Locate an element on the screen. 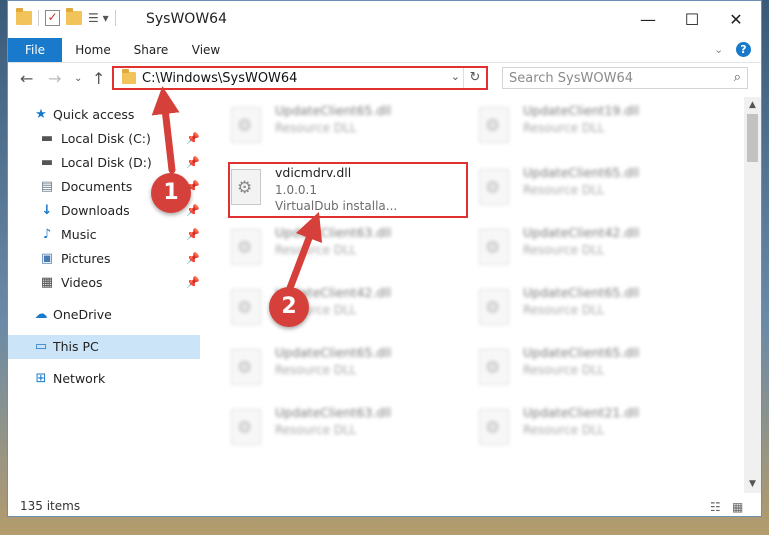 This screenshot has height=535, width=769. address-bar: C:\Windows\SysWOW64 ⌄ ↻ is located at coordinates (300, 78).